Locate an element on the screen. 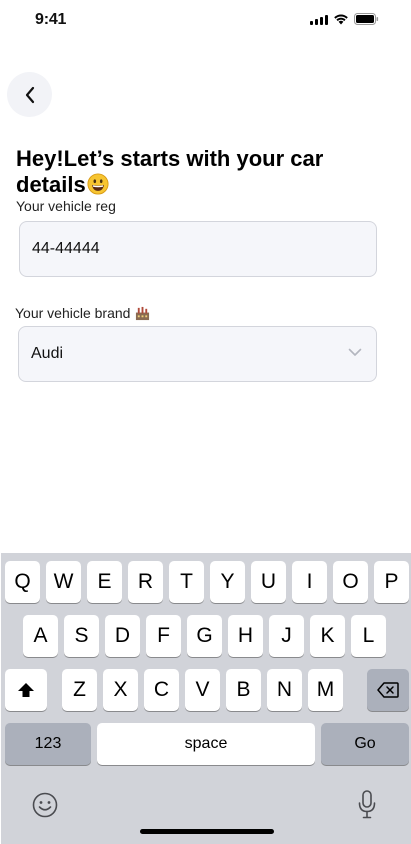 This screenshot has width=411, height=844. grinning-face-icon is located at coordinates (98, 184).